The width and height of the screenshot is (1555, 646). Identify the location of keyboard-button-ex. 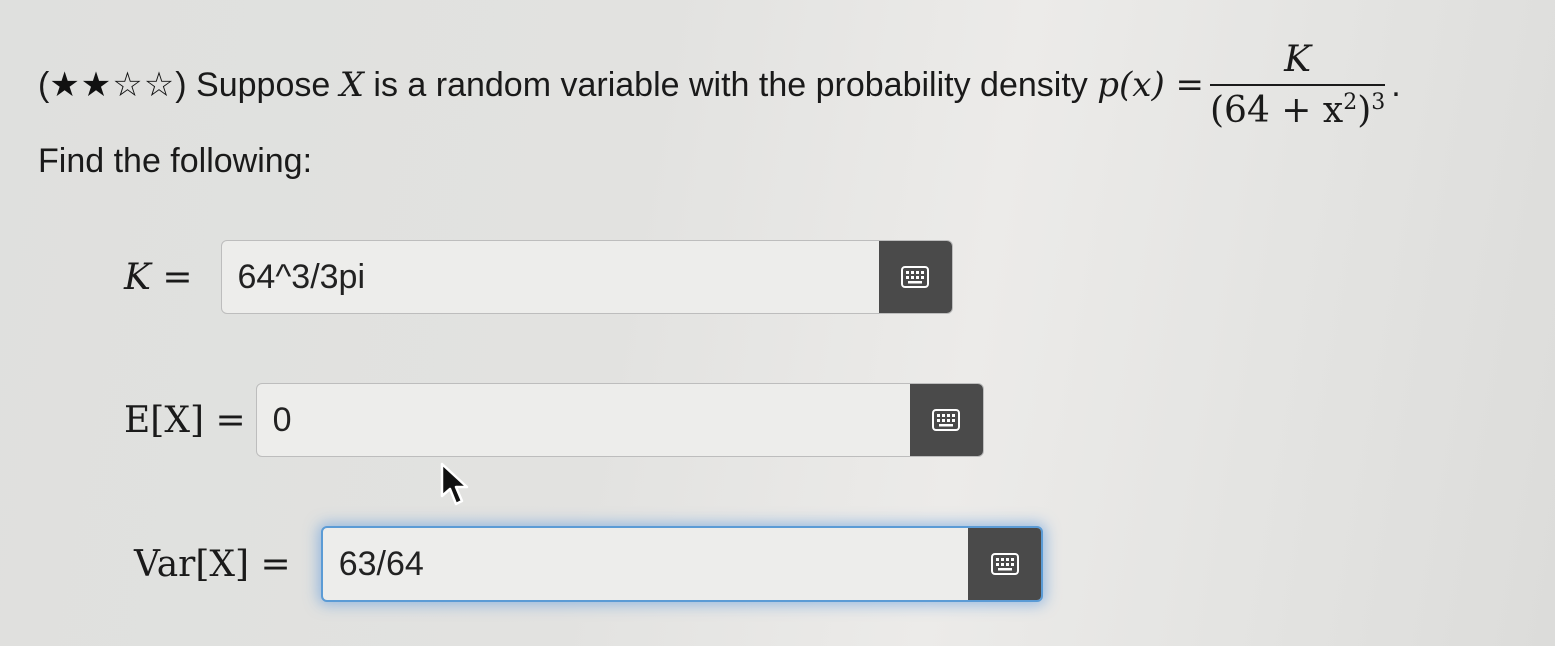
(946, 420).